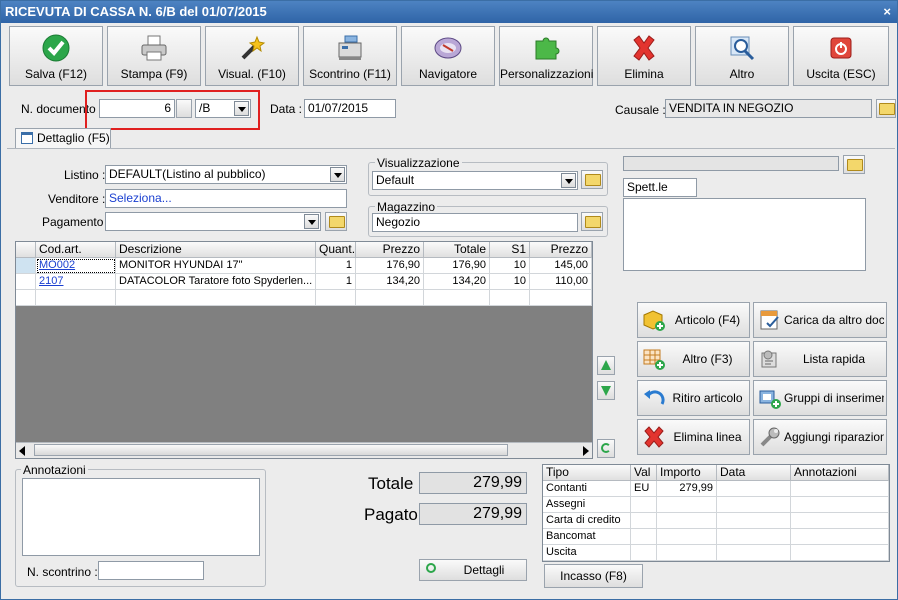  I want to click on move-down-button, so click(606, 390).